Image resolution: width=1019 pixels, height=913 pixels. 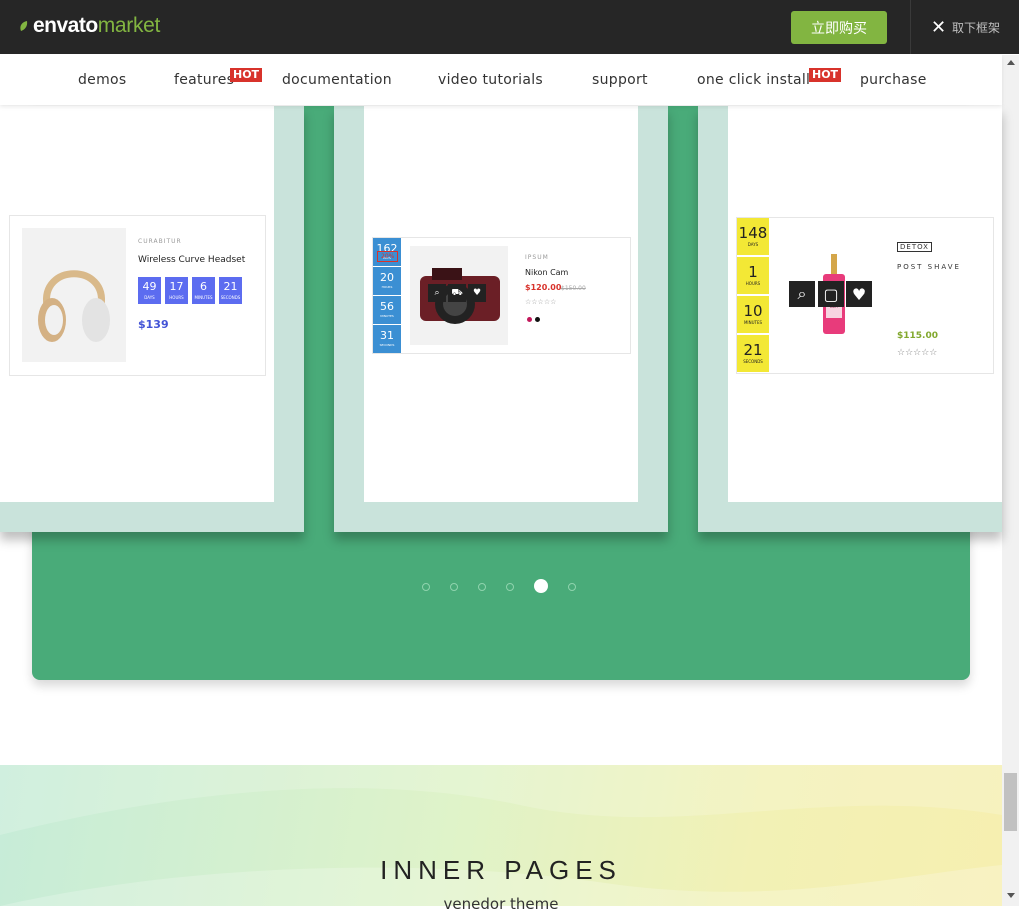 What do you see at coordinates (65, 25) in the screenshot?
I see `logo-envato-text: envato` at bounding box center [65, 25].